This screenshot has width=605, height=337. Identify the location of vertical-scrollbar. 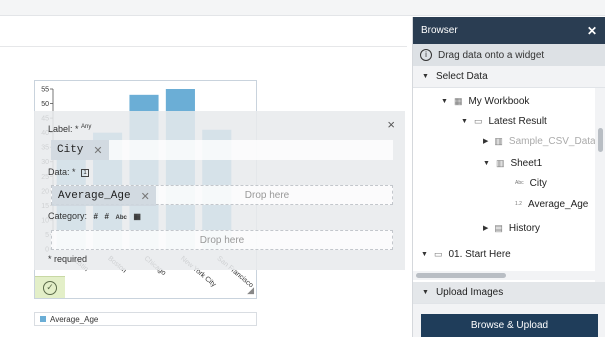
(600, 188).